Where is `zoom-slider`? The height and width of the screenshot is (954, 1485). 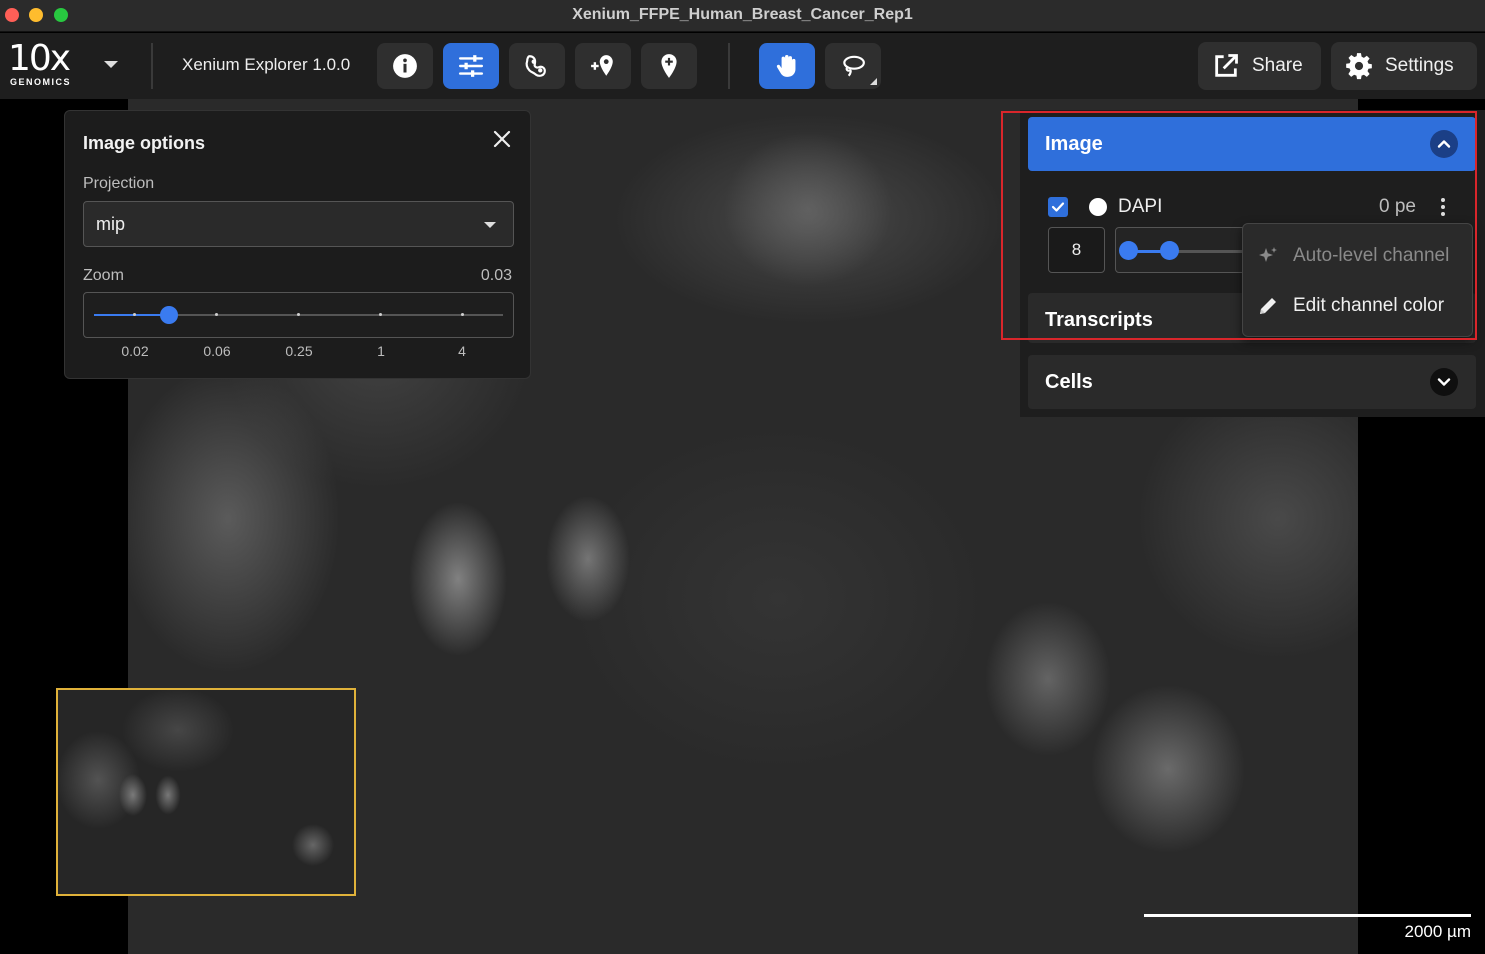 zoom-slider is located at coordinates (298, 315).